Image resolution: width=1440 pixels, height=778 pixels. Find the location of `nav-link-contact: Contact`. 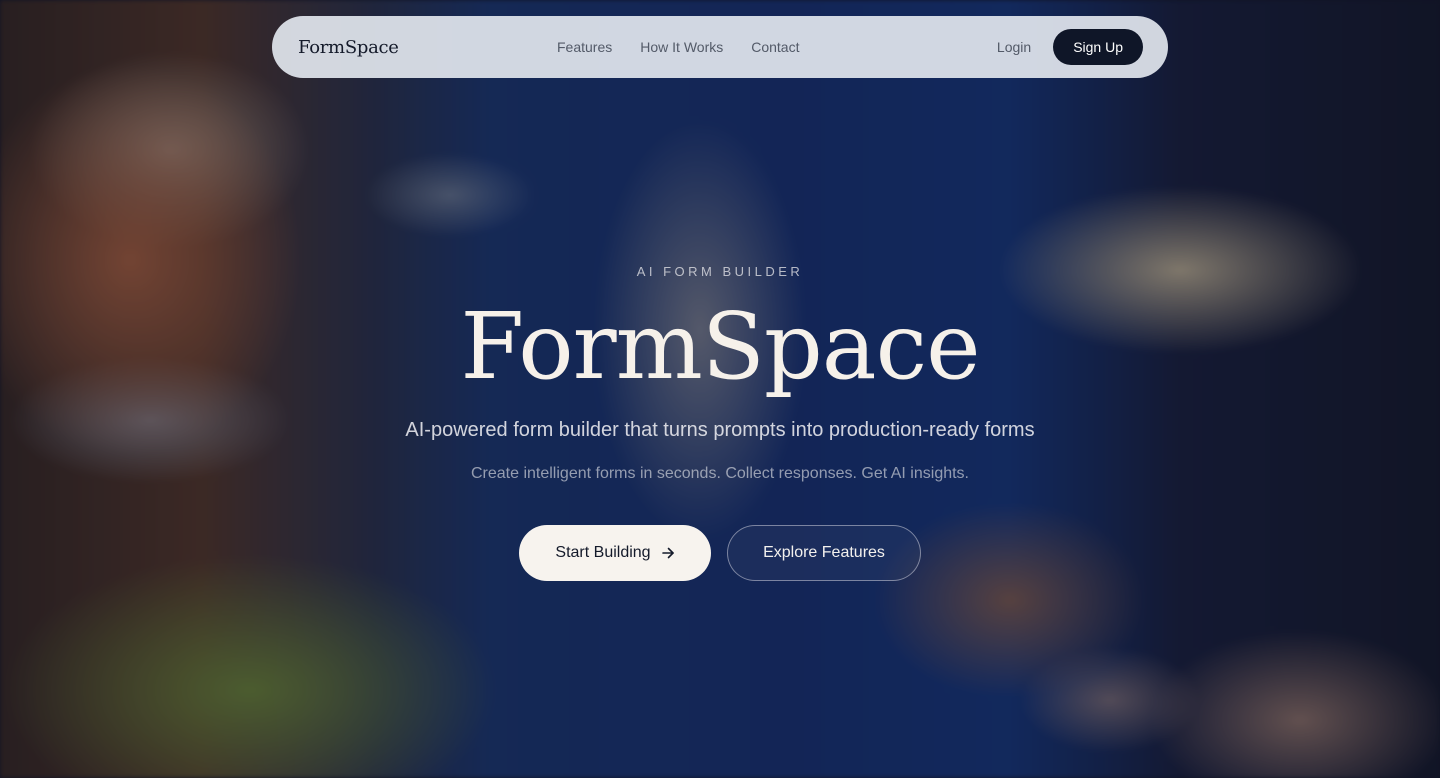

nav-link-contact: Contact is located at coordinates (775, 47).